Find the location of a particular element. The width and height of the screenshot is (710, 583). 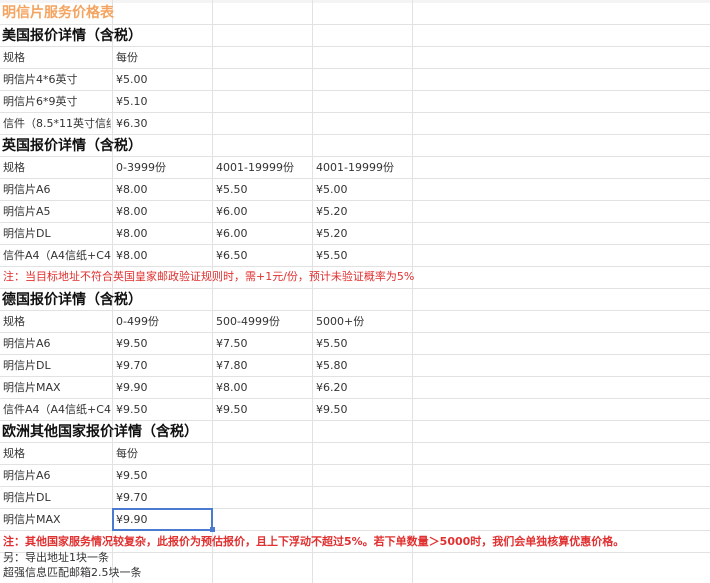

price-cell: 500-4999份 is located at coordinates (262, 322).